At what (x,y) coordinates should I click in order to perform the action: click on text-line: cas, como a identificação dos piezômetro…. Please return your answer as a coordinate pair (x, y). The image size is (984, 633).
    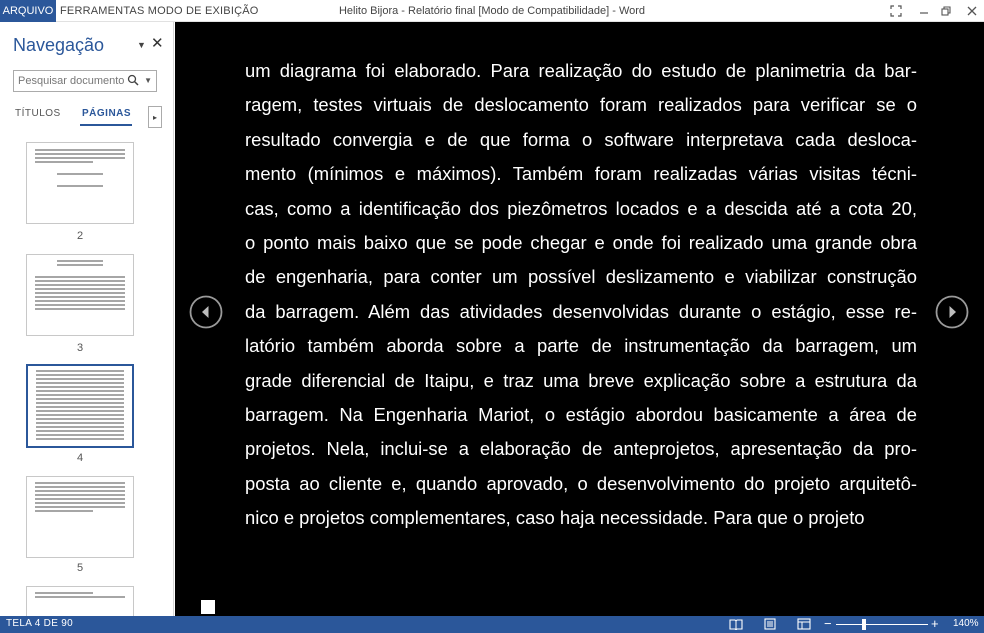
    Looking at the image, I should click on (581, 208).